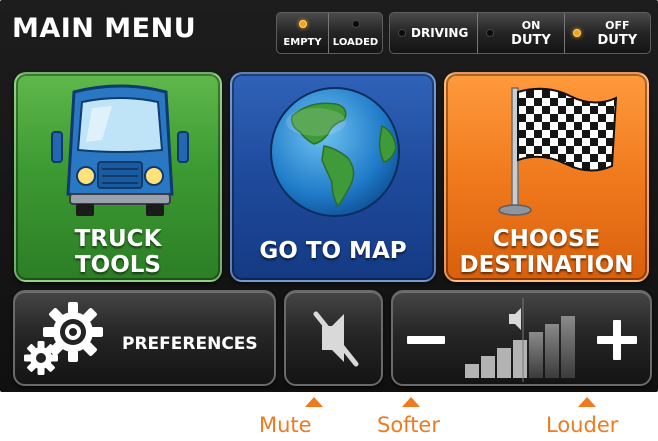 Image resolution: width=658 pixels, height=441 pixels. What do you see at coordinates (190, 344) in the screenshot?
I see `preferences-label: PREFERENCES` at bounding box center [190, 344].